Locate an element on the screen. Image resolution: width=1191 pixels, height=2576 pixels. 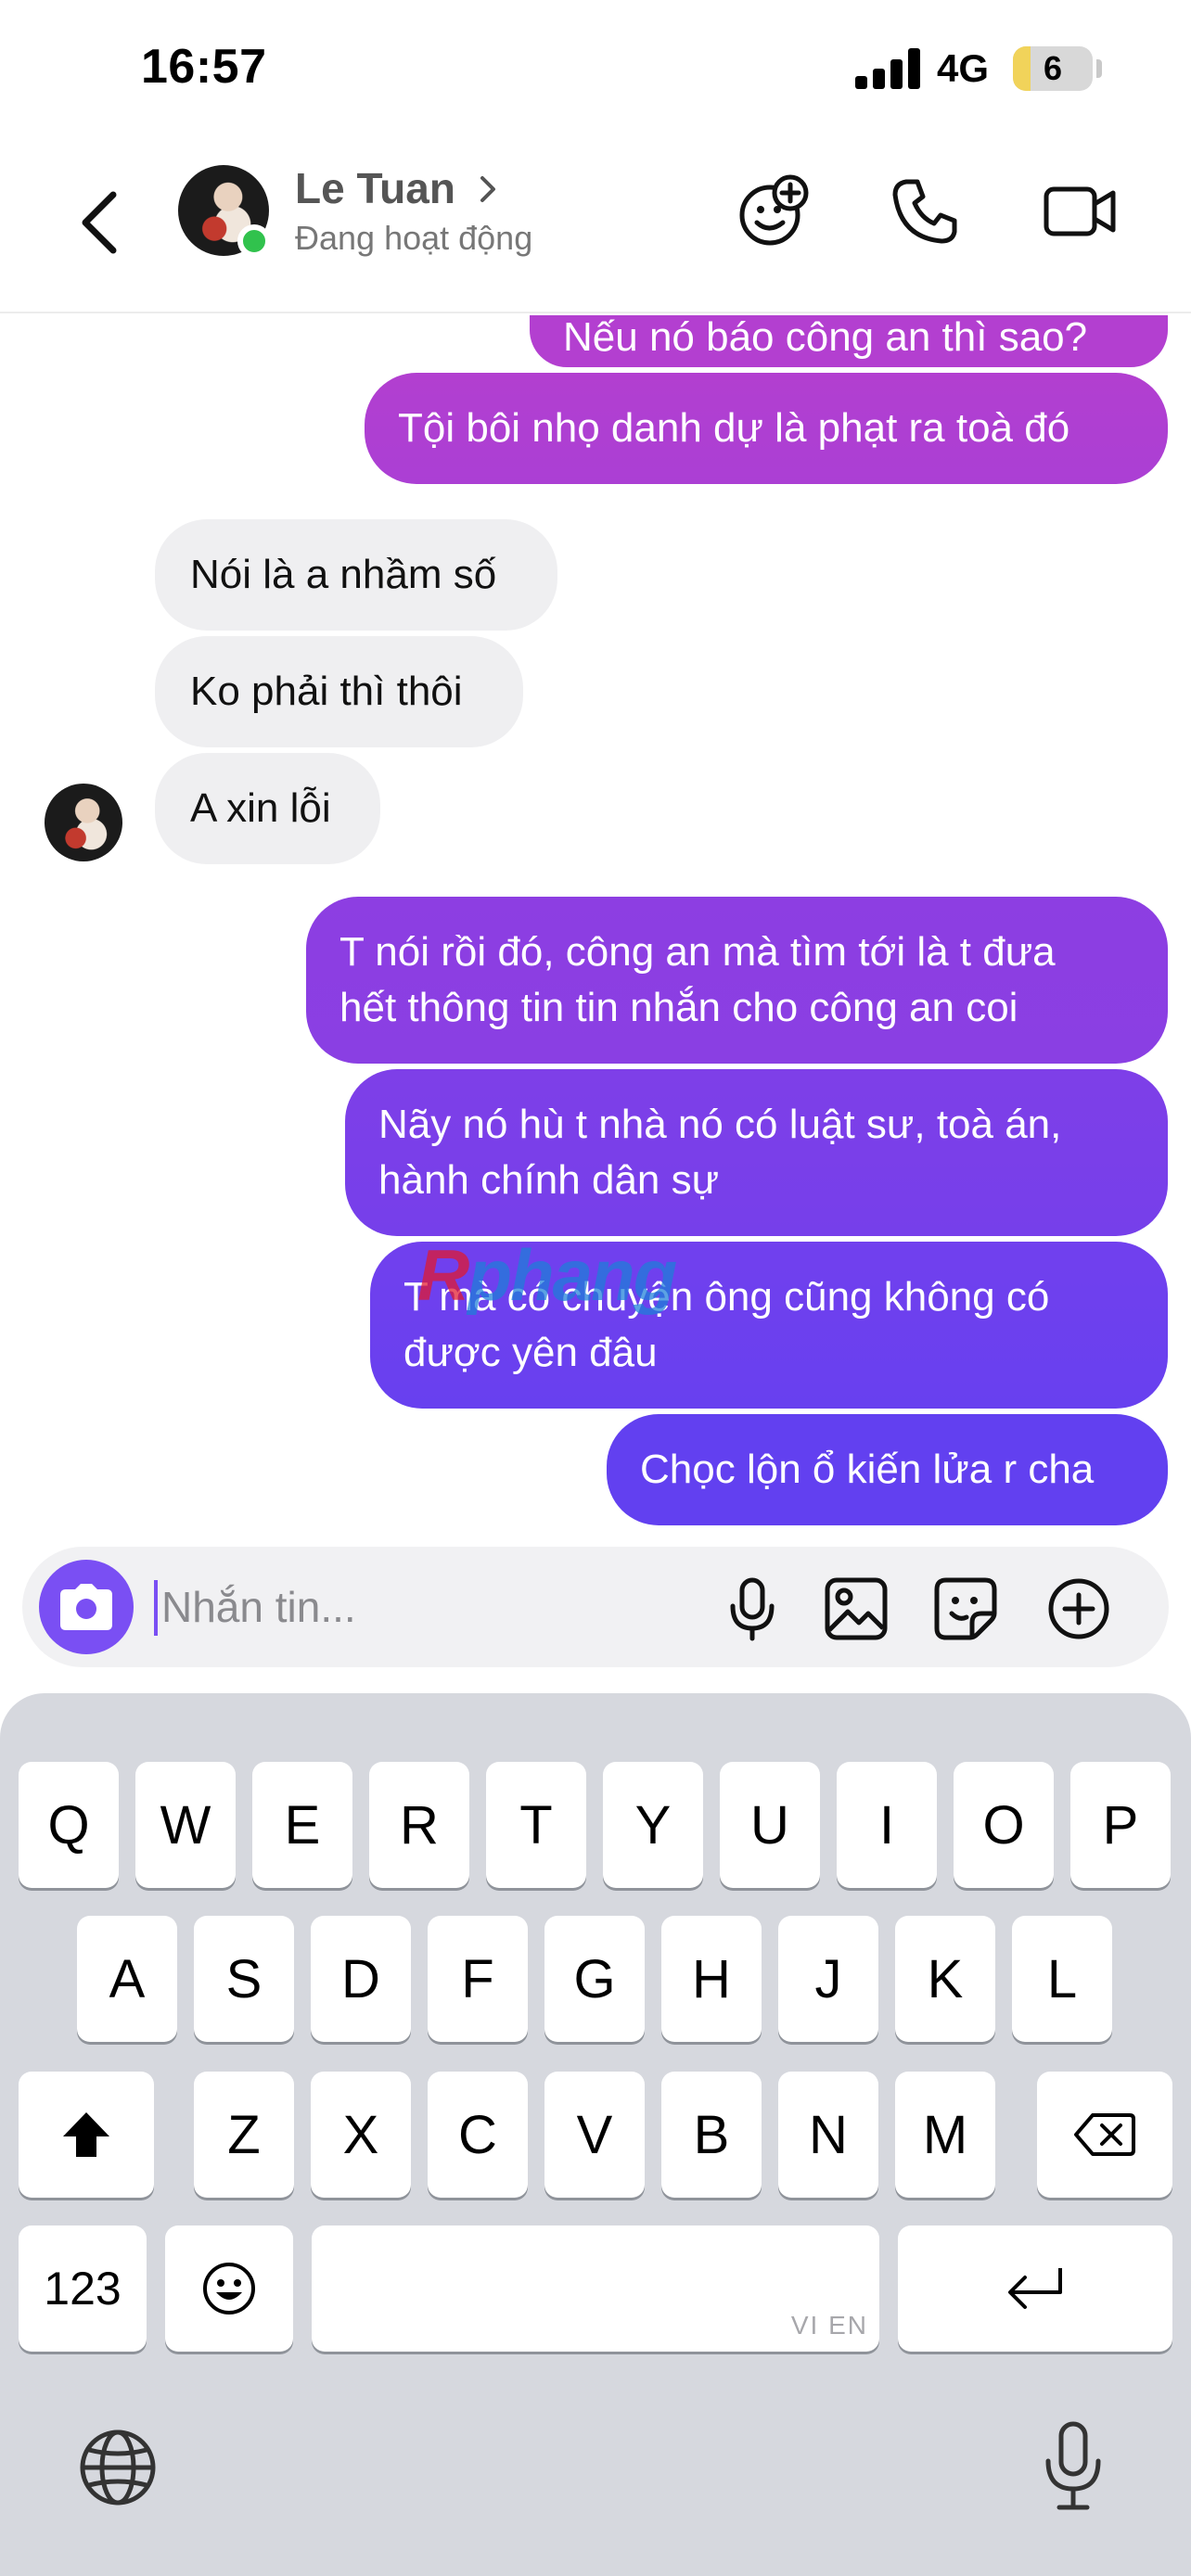
message-text-line: T mà có chuyện ông cũng không có is located at coordinates (726, 1297).